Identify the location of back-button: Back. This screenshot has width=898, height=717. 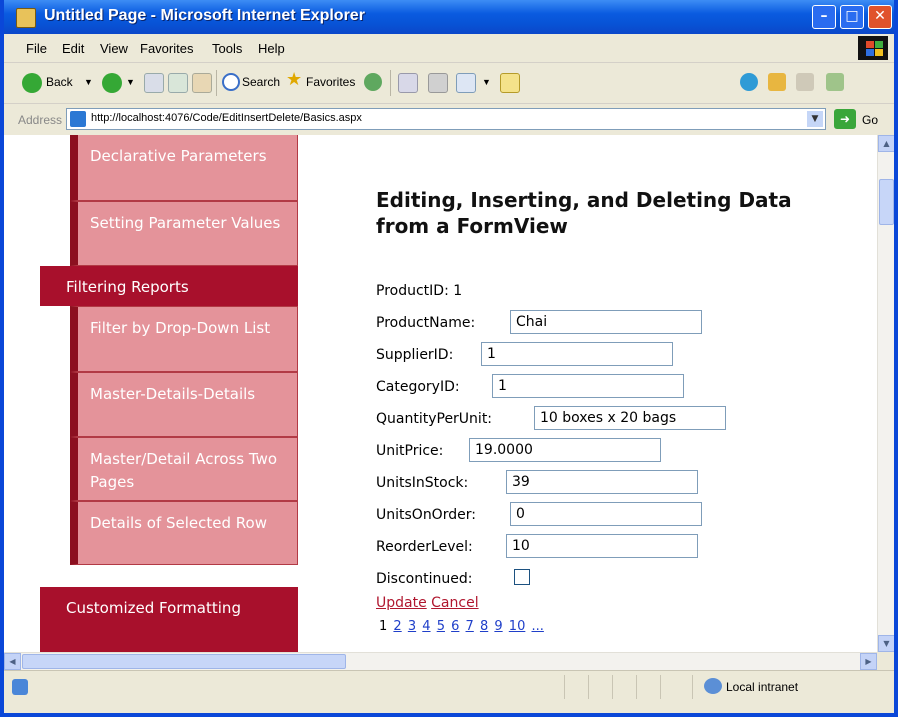
(59, 82).